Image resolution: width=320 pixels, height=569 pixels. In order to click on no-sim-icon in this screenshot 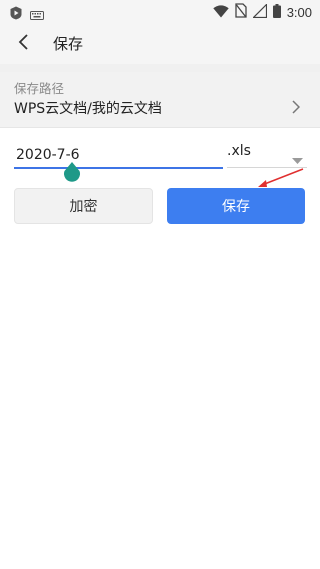, I will do `click(241, 12)`.